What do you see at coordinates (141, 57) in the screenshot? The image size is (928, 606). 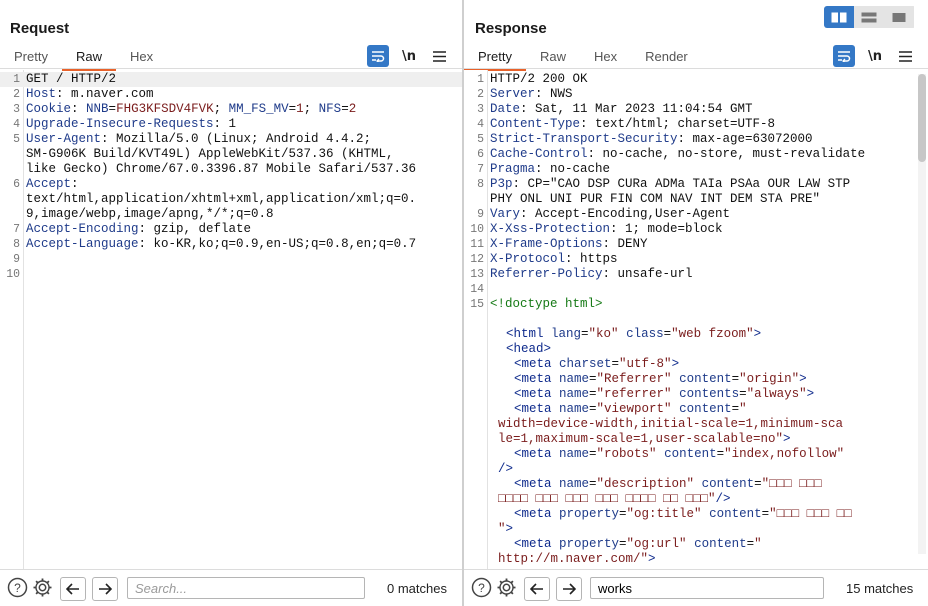 I see `request-tab-hex: Hex` at bounding box center [141, 57].